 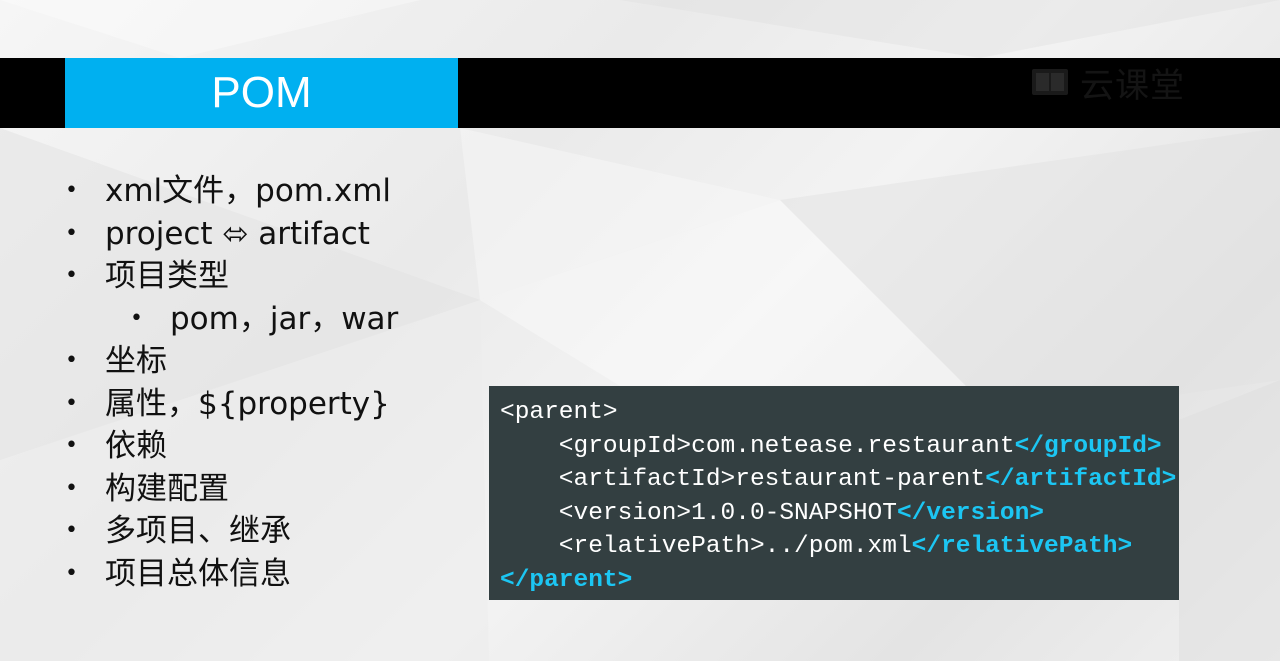 I want to click on bullet-item: 项目类型, so click(x=229, y=276).